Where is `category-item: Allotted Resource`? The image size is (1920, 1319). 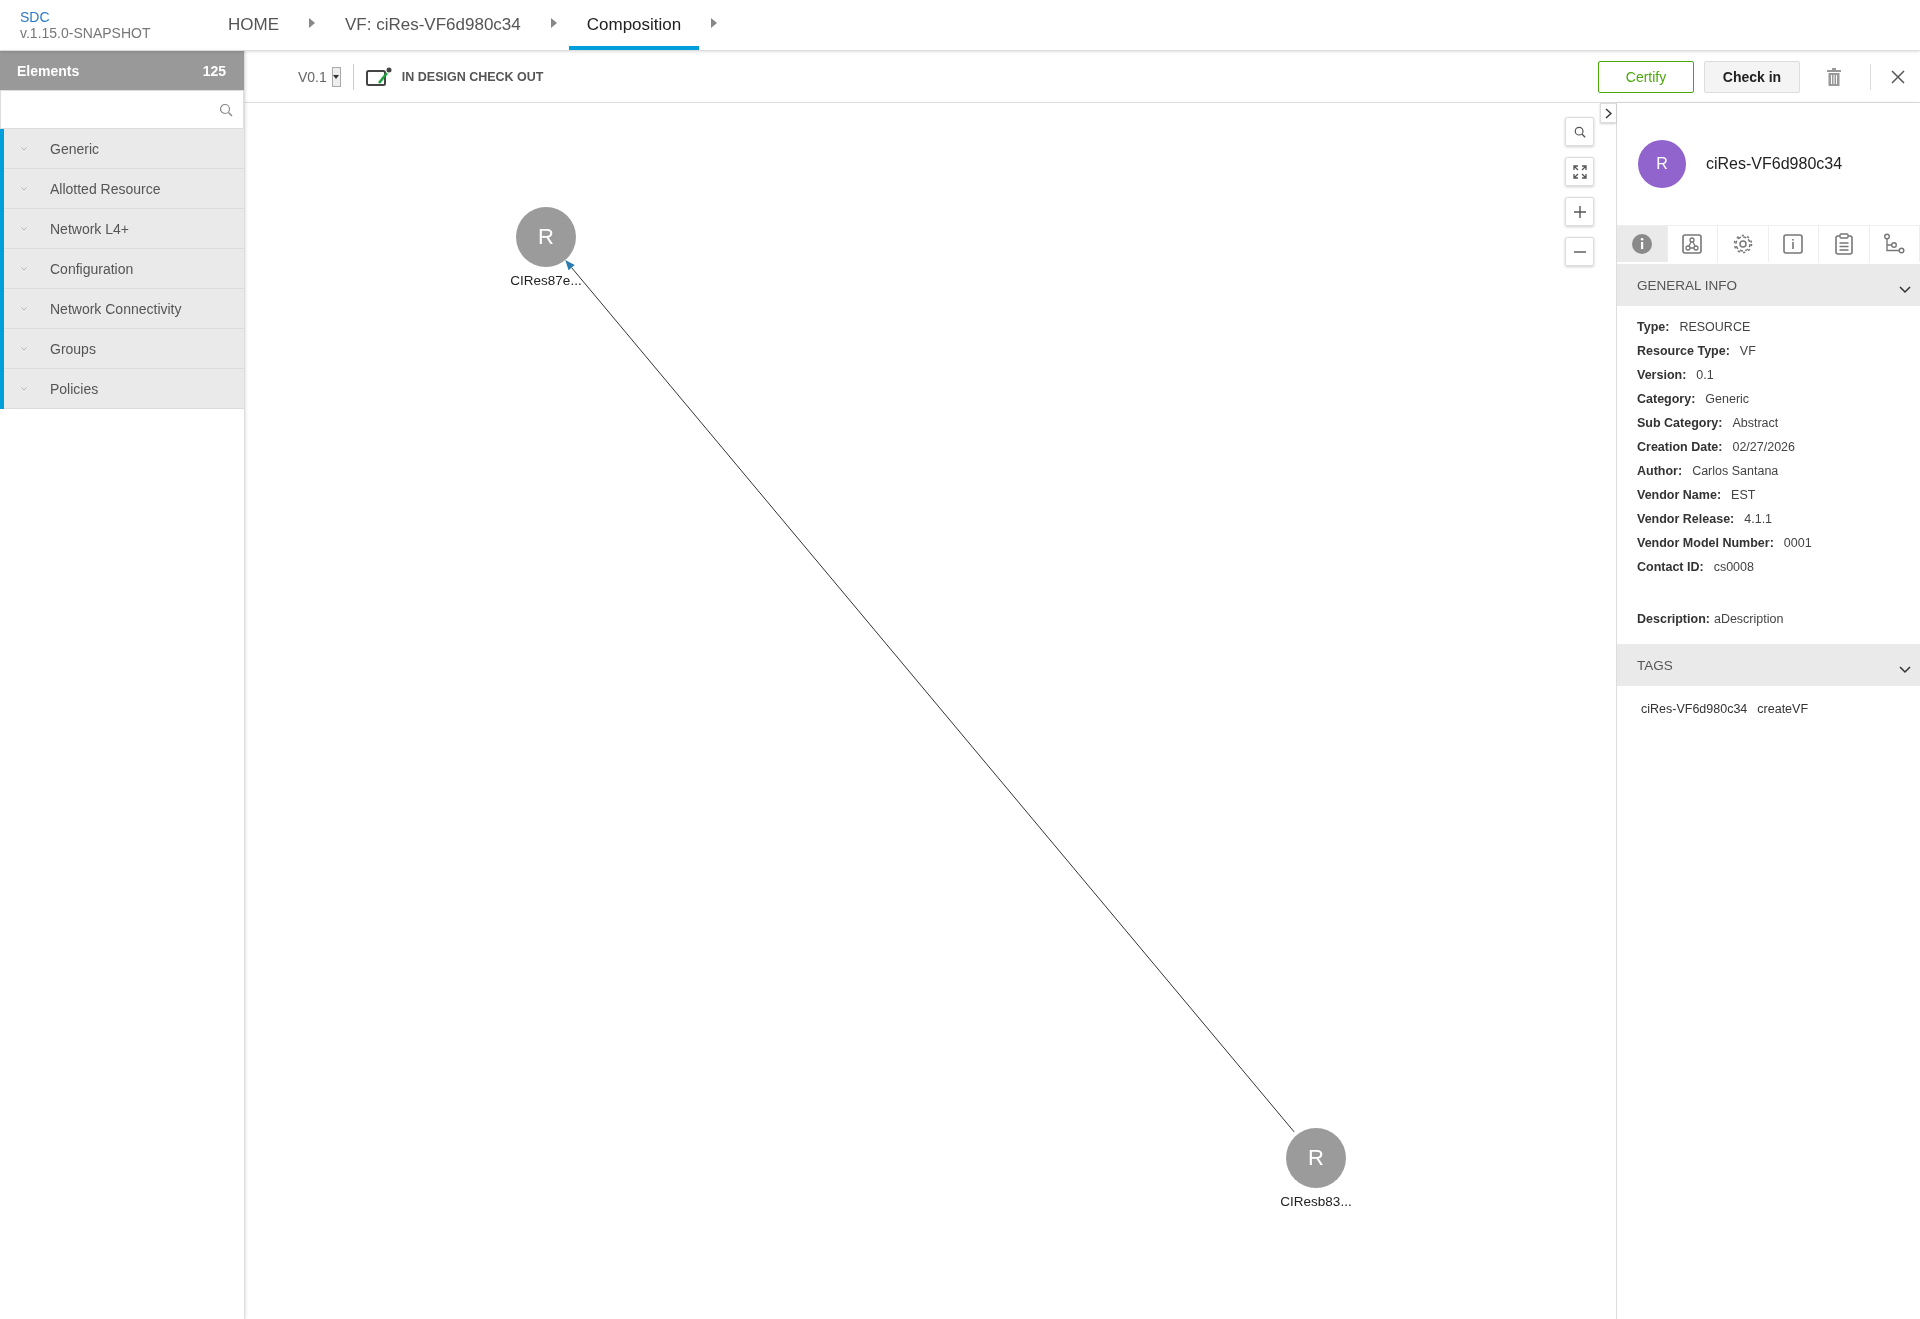
category-item: Allotted Resource is located at coordinates (124, 189).